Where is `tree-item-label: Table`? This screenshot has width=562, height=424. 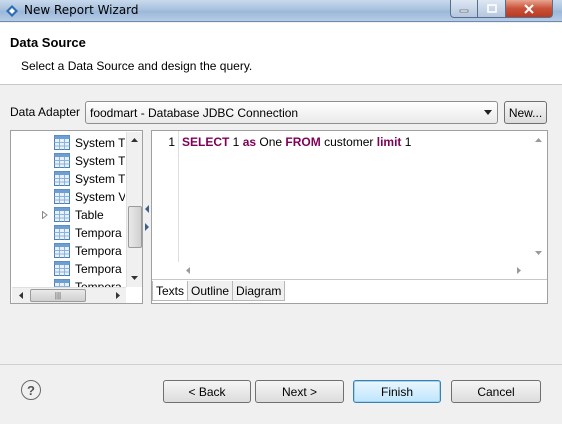
tree-item-label: Table is located at coordinates (89, 215).